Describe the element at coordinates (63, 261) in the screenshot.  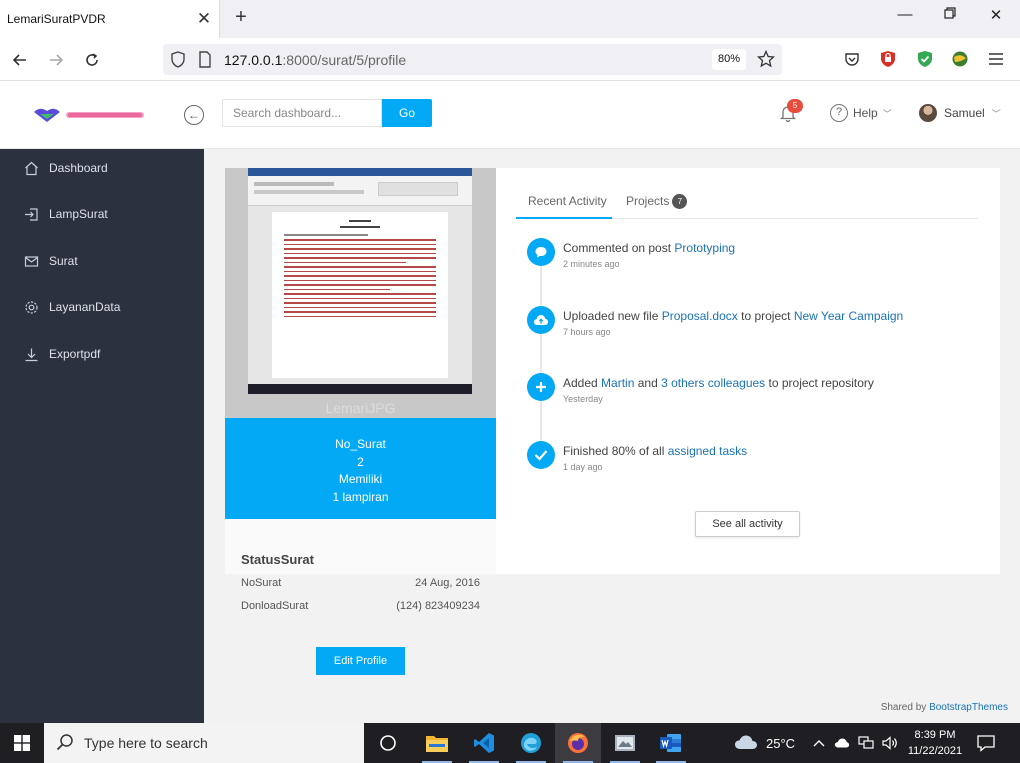
I see `sidebar-item-label: Surat` at that location.